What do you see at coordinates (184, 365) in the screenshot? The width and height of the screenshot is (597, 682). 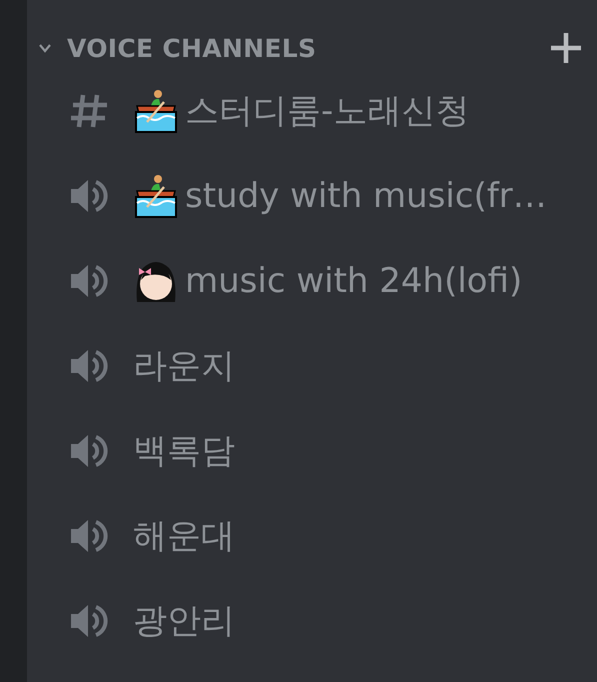 I see `channel-name: 라운지` at bounding box center [184, 365].